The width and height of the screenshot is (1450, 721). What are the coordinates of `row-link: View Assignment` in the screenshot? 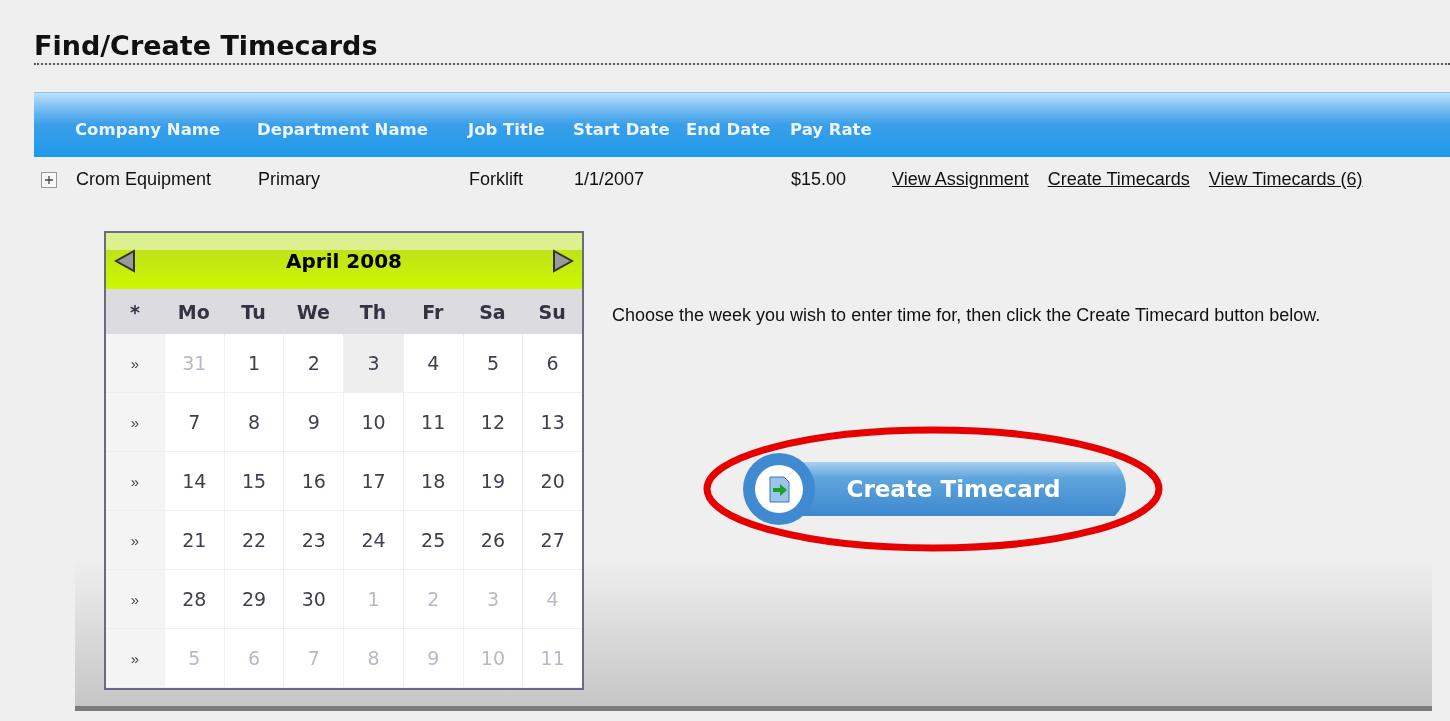 It's located at (960, 179).